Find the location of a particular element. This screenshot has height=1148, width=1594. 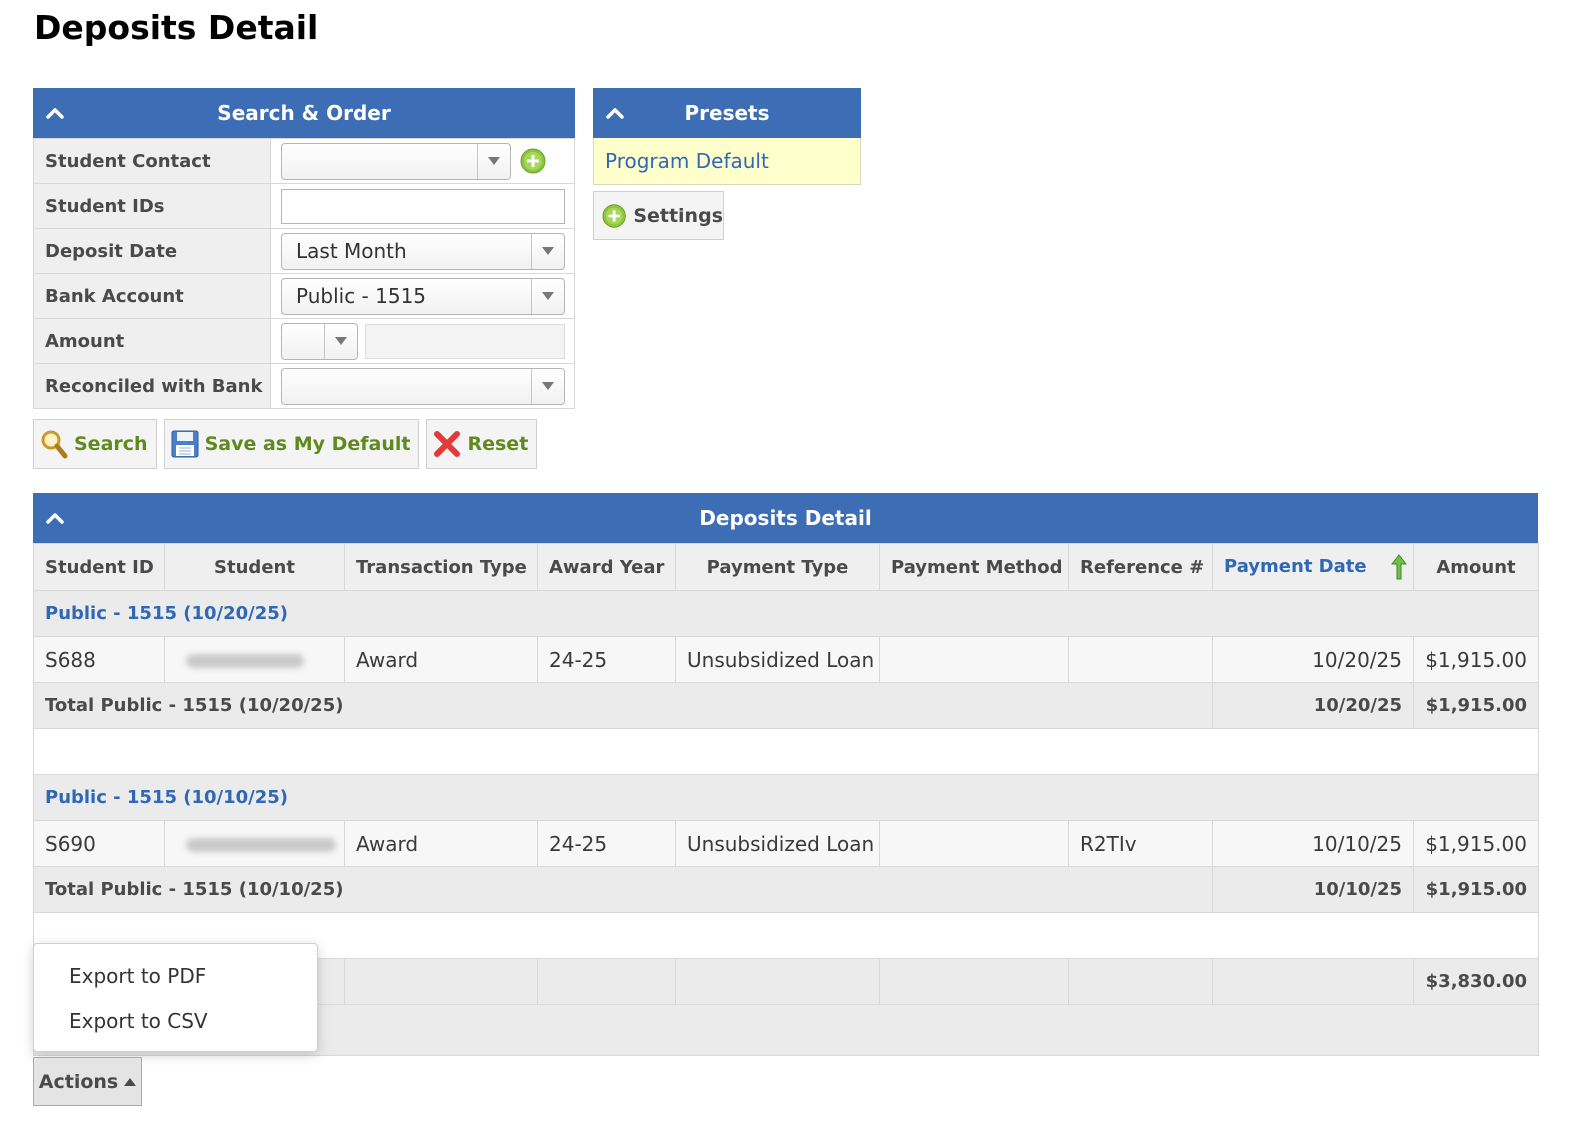

col-award-year: Award Year is located at coordinates (606, 567).